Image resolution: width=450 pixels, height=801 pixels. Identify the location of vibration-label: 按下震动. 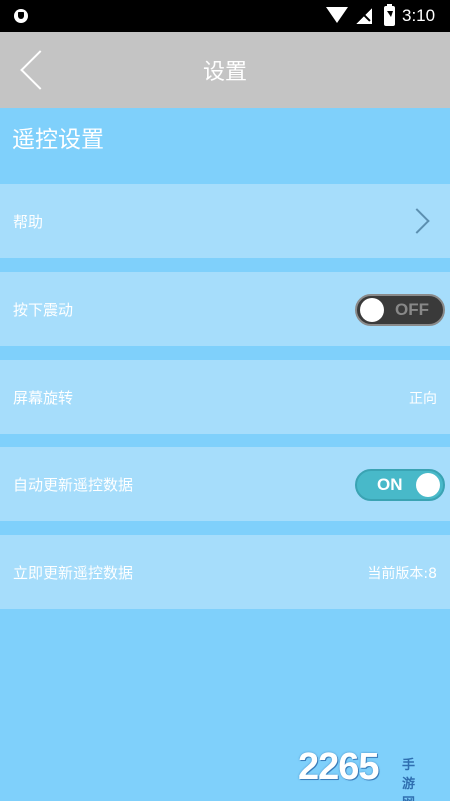
(43, 310).